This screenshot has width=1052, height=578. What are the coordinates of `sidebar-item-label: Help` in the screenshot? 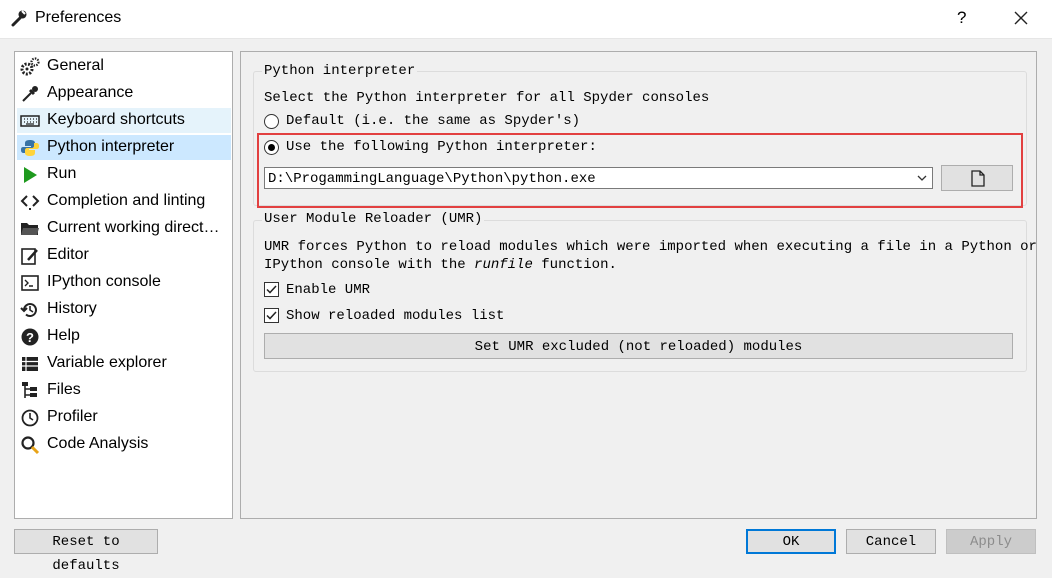 It's located at (63, 335).